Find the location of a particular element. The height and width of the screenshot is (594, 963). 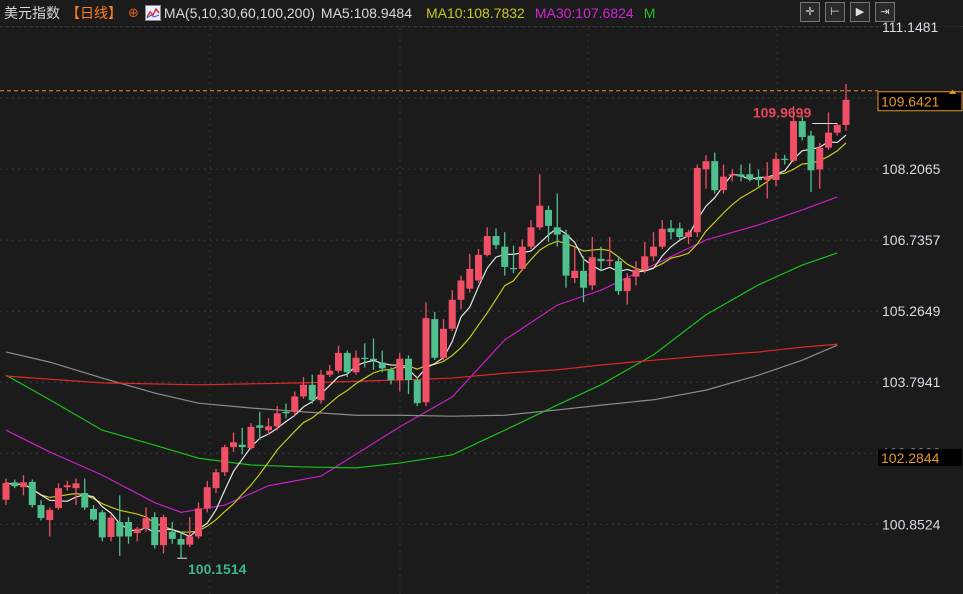

y-tick-label: 105.2649 is located at coordinates (911, 311).